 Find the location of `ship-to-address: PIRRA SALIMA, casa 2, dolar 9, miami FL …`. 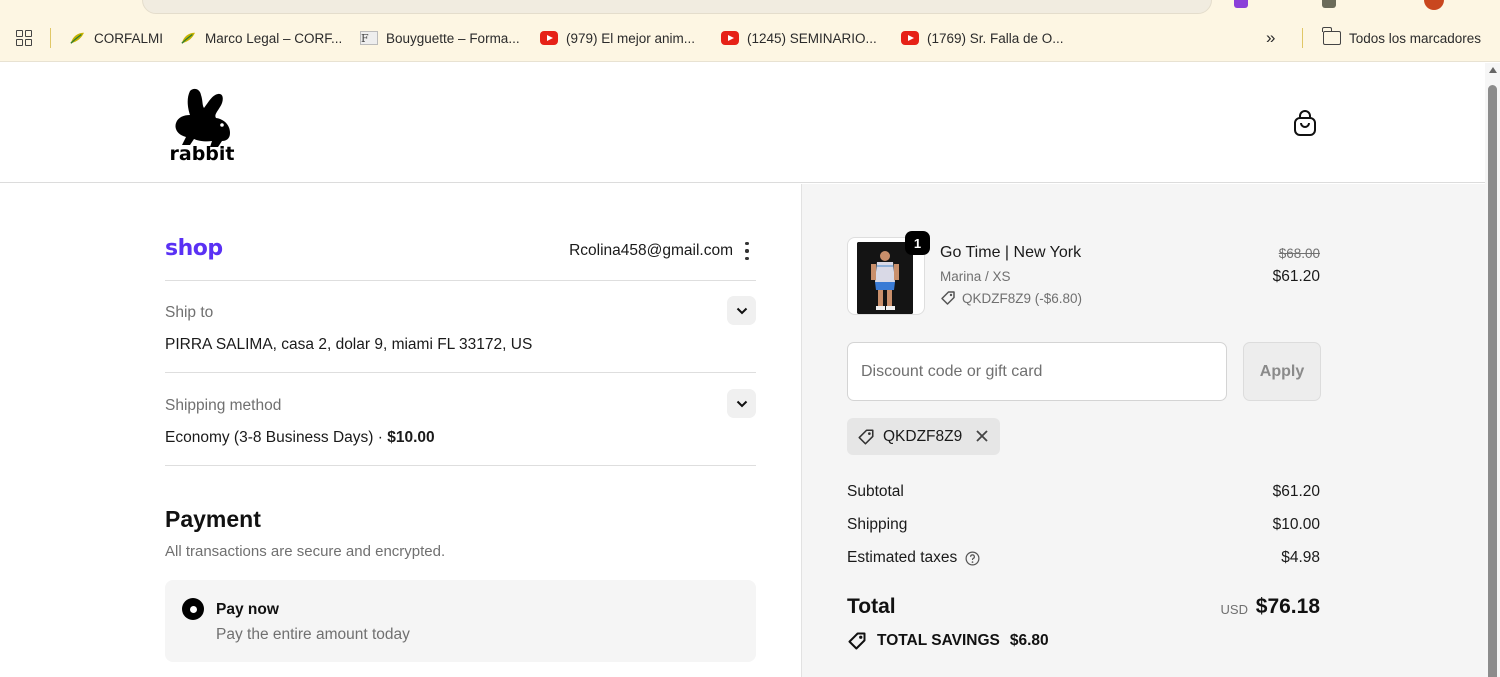

ship-to-address: PIRRA SALIMA, casa 2, dolar 9, miami FL … is located at coordinates (349, 344).